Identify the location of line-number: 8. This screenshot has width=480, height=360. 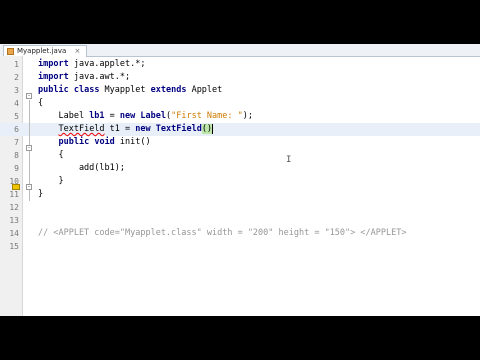
(16, 155).